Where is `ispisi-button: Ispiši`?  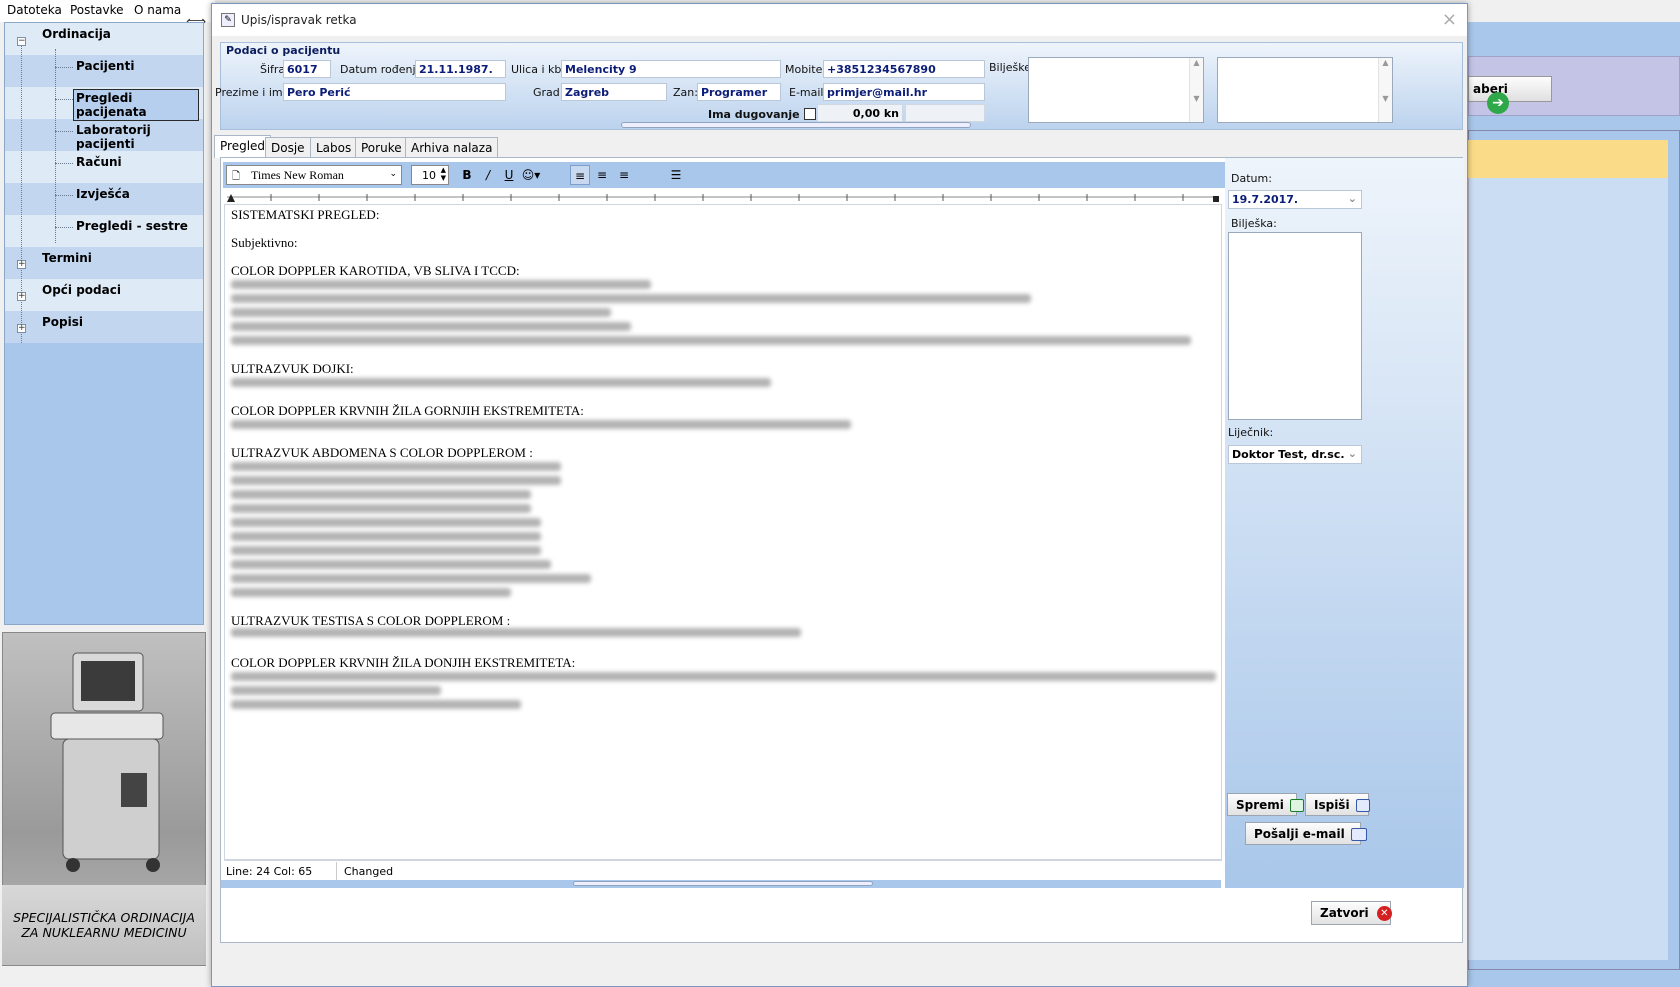 ispisi-button: Ispiši is located at coordinates (1337, 804).